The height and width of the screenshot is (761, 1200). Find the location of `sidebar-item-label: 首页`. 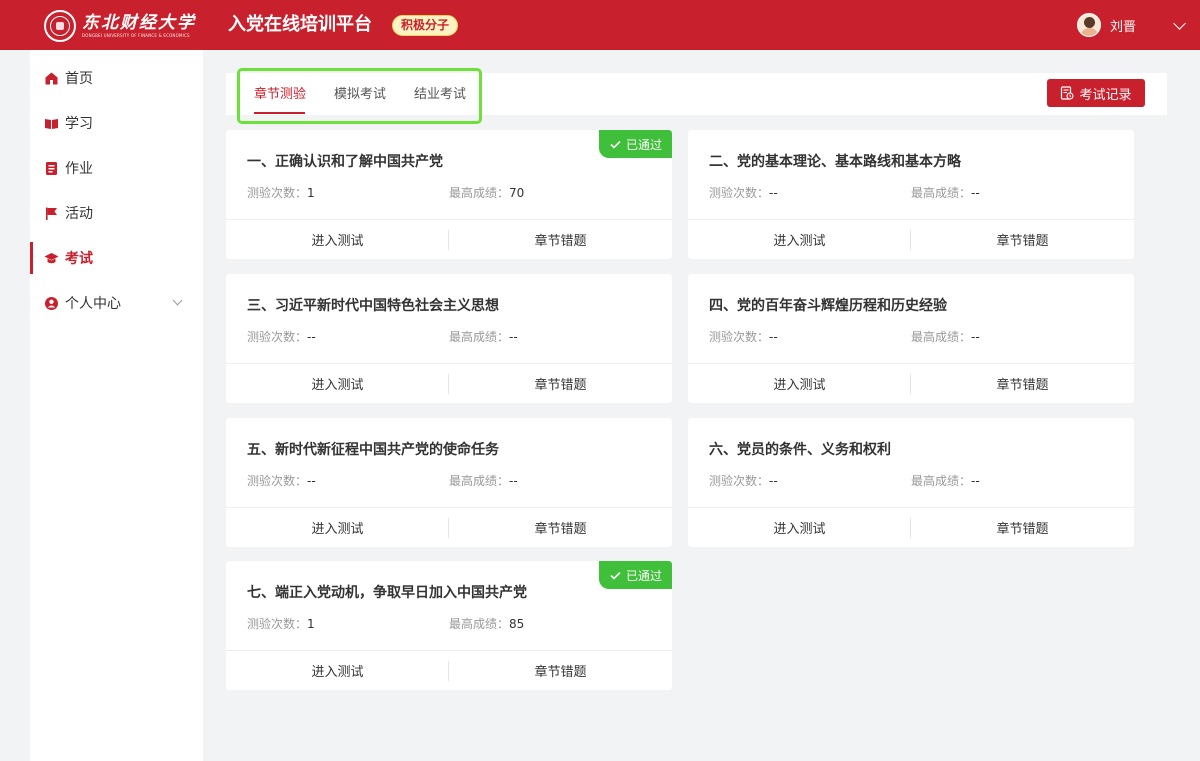

sidebar-item-label: 首页 is located at coordinates (79, 79).